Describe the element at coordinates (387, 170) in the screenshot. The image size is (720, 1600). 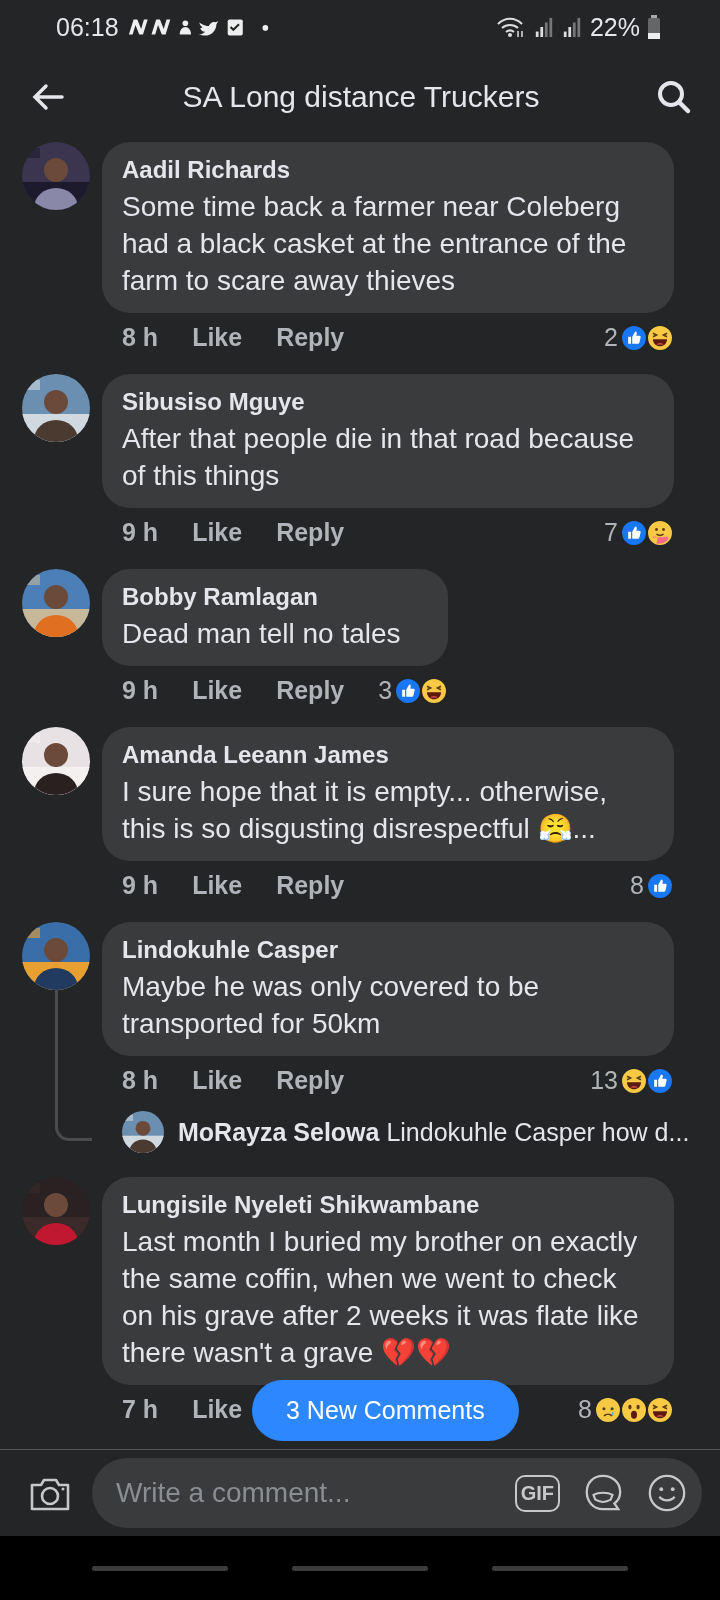
I see `commenter-name: Aadil Richards` at that location.